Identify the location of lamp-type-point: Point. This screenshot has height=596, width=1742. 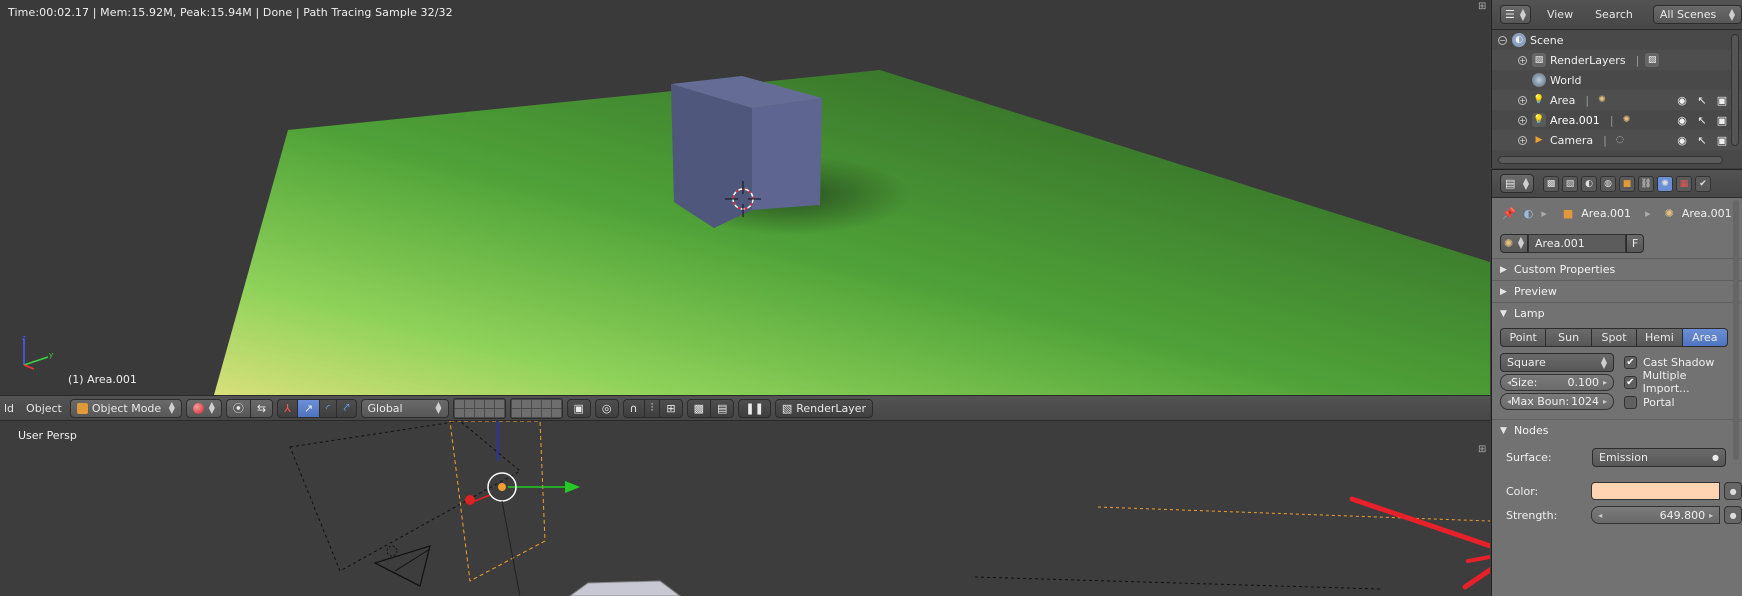
(1523, 337).